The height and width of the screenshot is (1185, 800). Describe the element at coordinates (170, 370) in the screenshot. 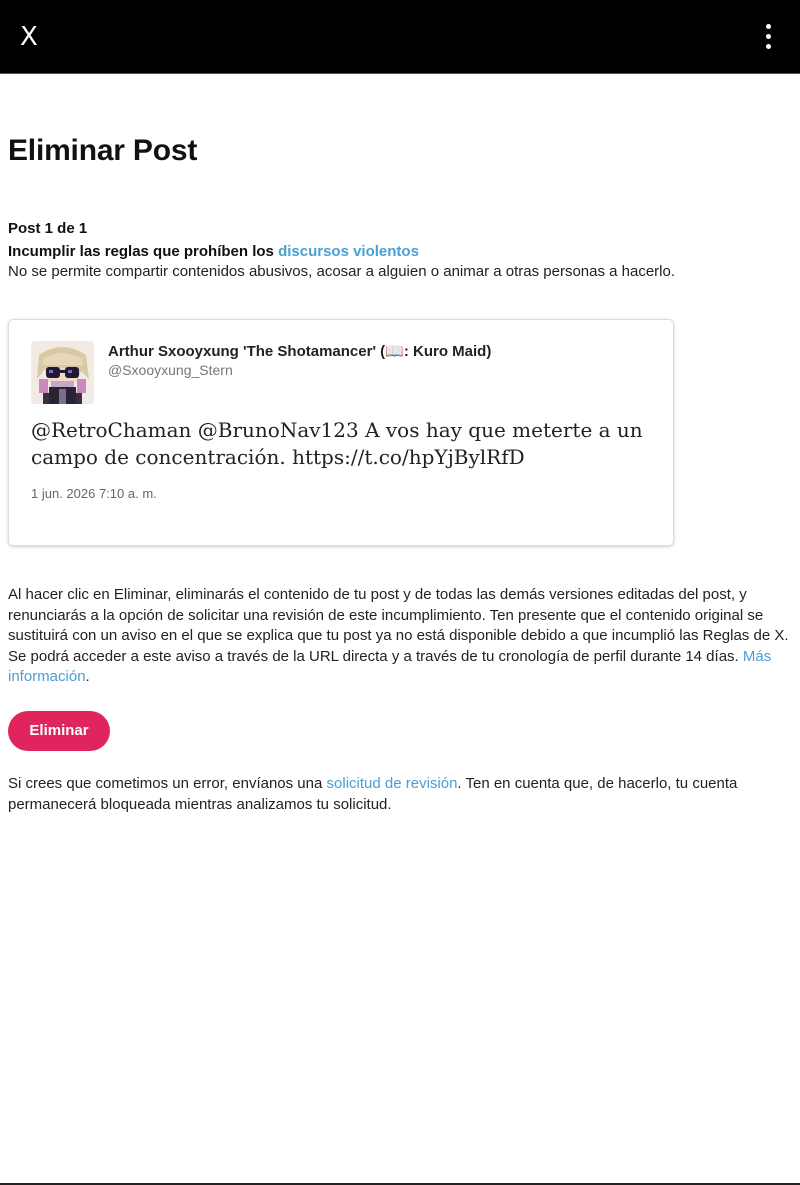

I see `author-handle: @Sxooyxung_Stern` at that location.